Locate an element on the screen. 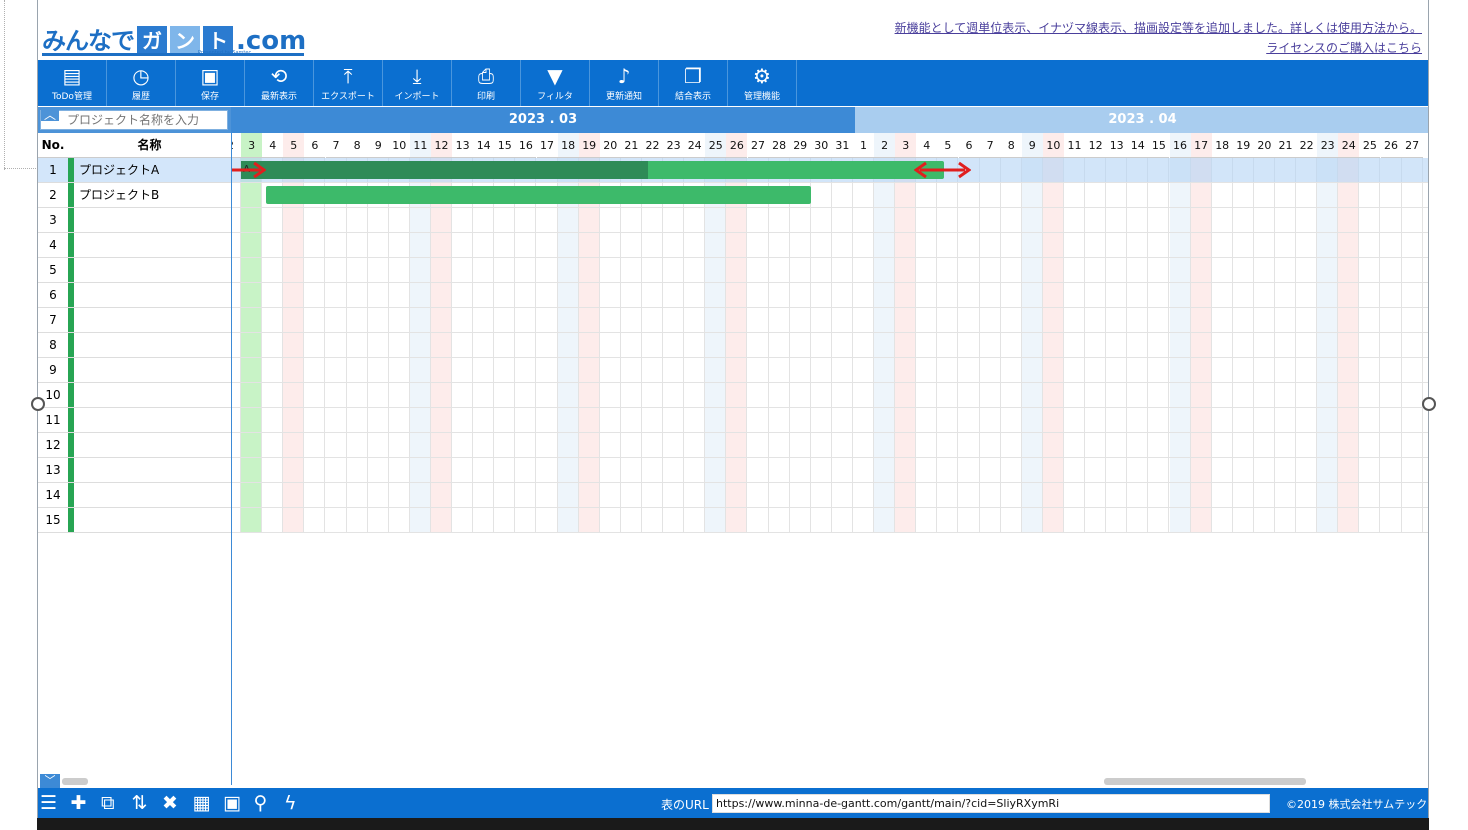  collapse-down-icon: ﹀ is located at coordinates (50, 781).